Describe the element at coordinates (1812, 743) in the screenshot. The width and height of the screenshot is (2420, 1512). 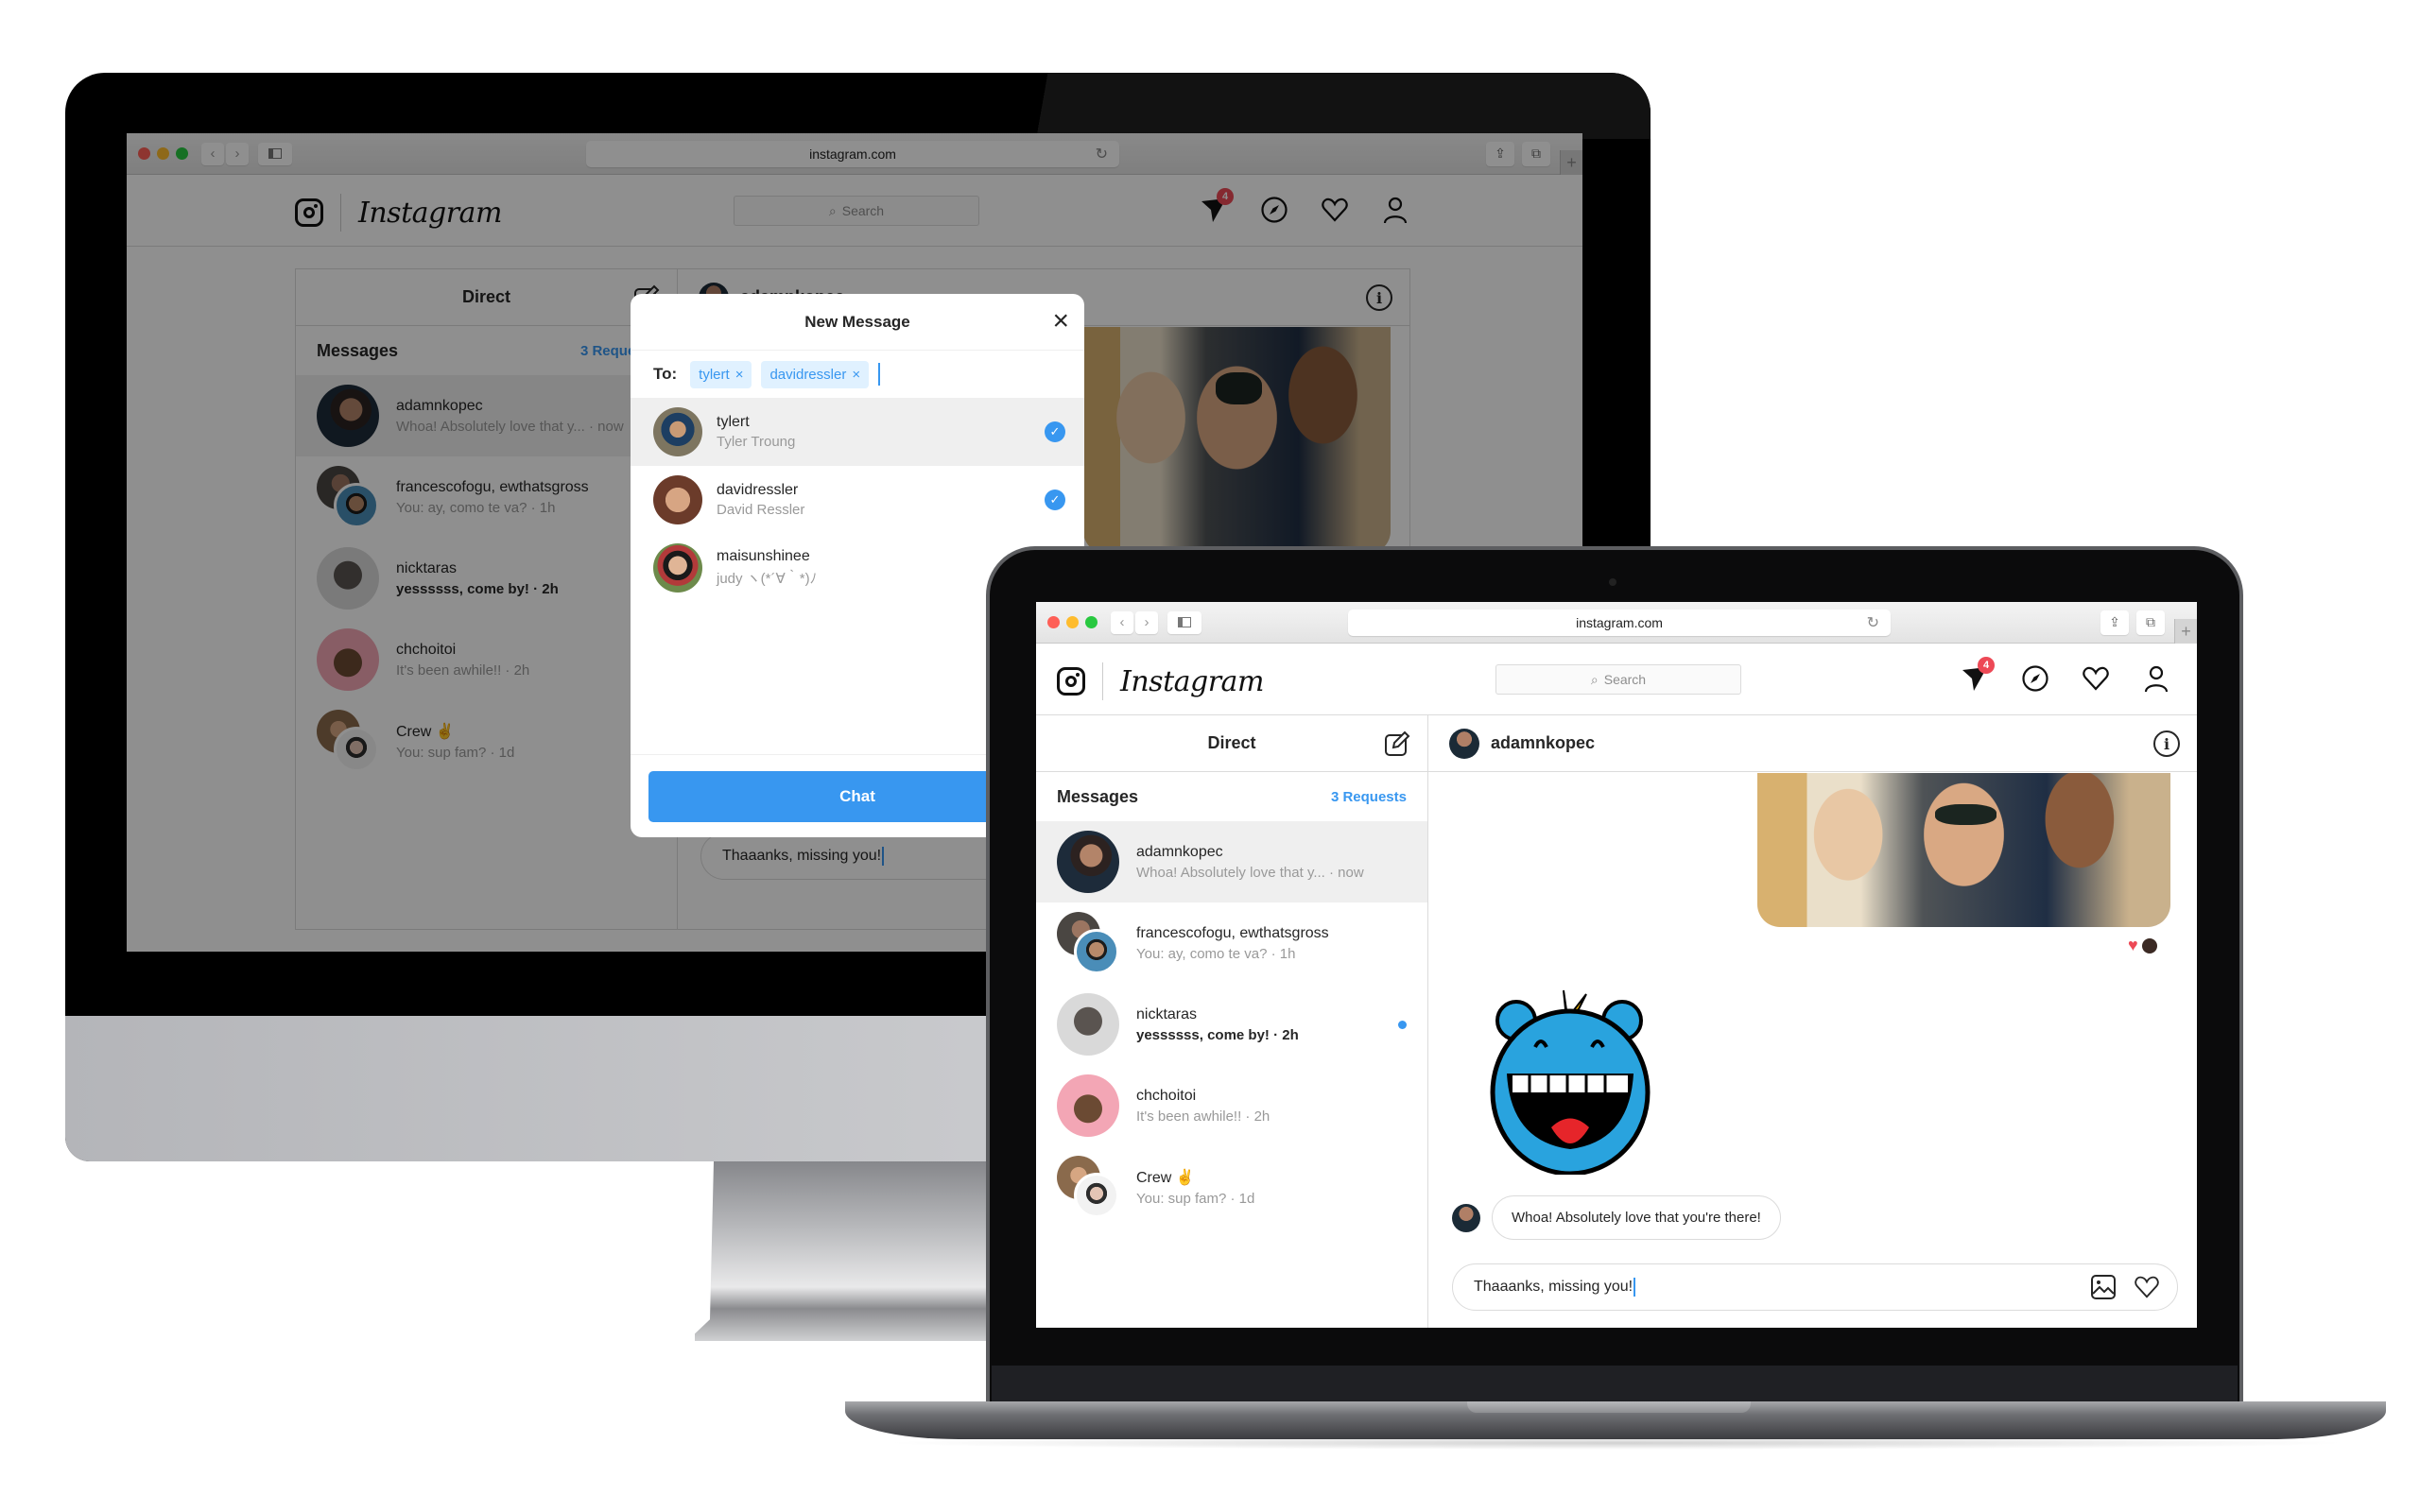
I see `chat-header: adamnkopec i` at that location.